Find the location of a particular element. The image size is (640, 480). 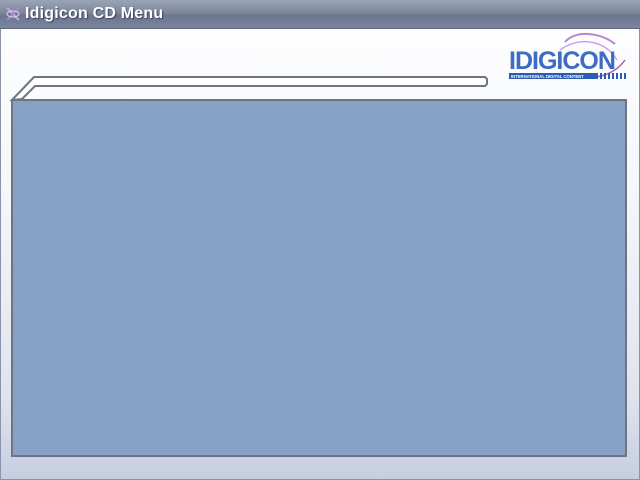

idigicon-logo: IDIGICON INTERNATIONAL DIGITAL CONTENT is located at coordinates (568, 56).